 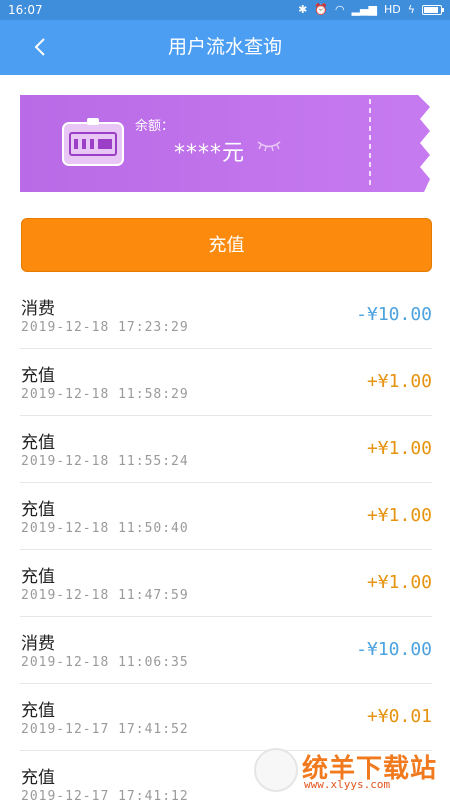 I want to click on transaction-row: 充值 2019-12-18 11:50:40 +¥1.00, so click(x=226, y=516).